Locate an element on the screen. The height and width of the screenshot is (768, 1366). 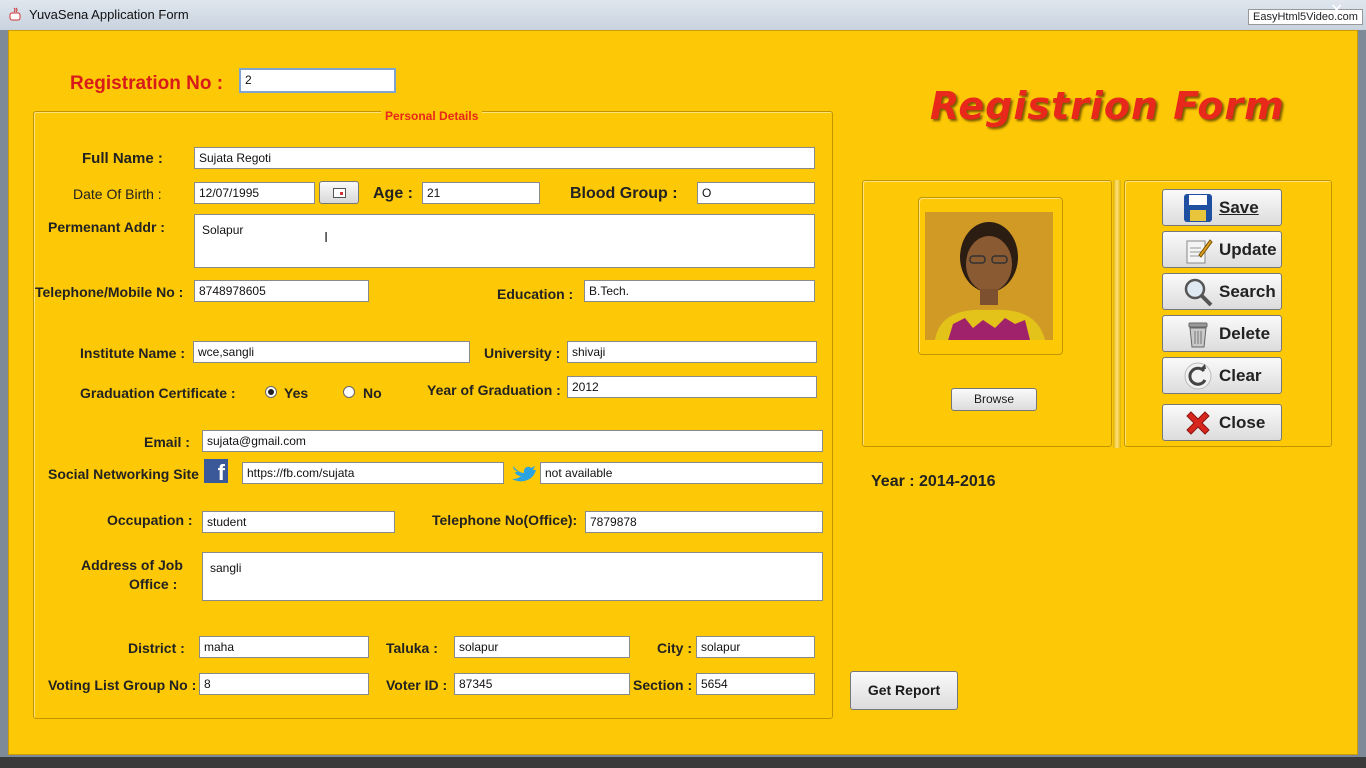
delete-button: Delete is located at coordinates (1222, 333).